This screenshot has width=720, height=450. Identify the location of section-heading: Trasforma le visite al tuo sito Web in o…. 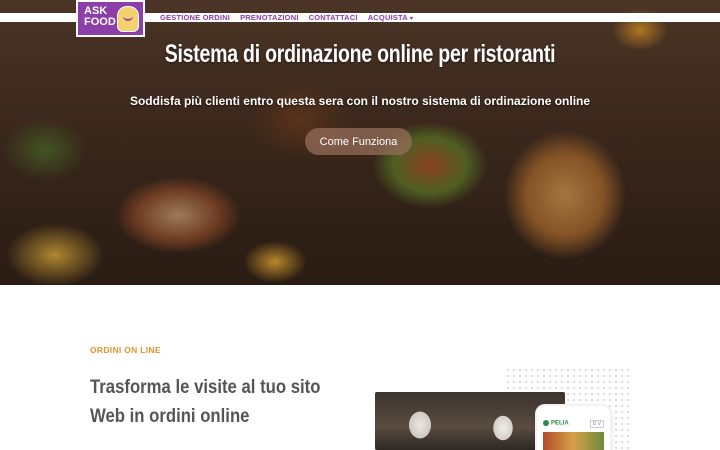
(205, 402).